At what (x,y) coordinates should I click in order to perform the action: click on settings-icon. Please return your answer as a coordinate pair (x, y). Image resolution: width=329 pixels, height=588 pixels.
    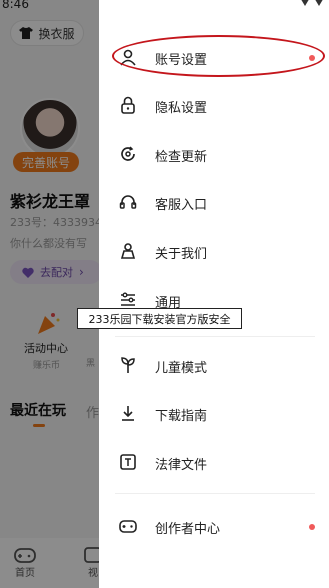
    Looking at the image, I should click on (128, 300).